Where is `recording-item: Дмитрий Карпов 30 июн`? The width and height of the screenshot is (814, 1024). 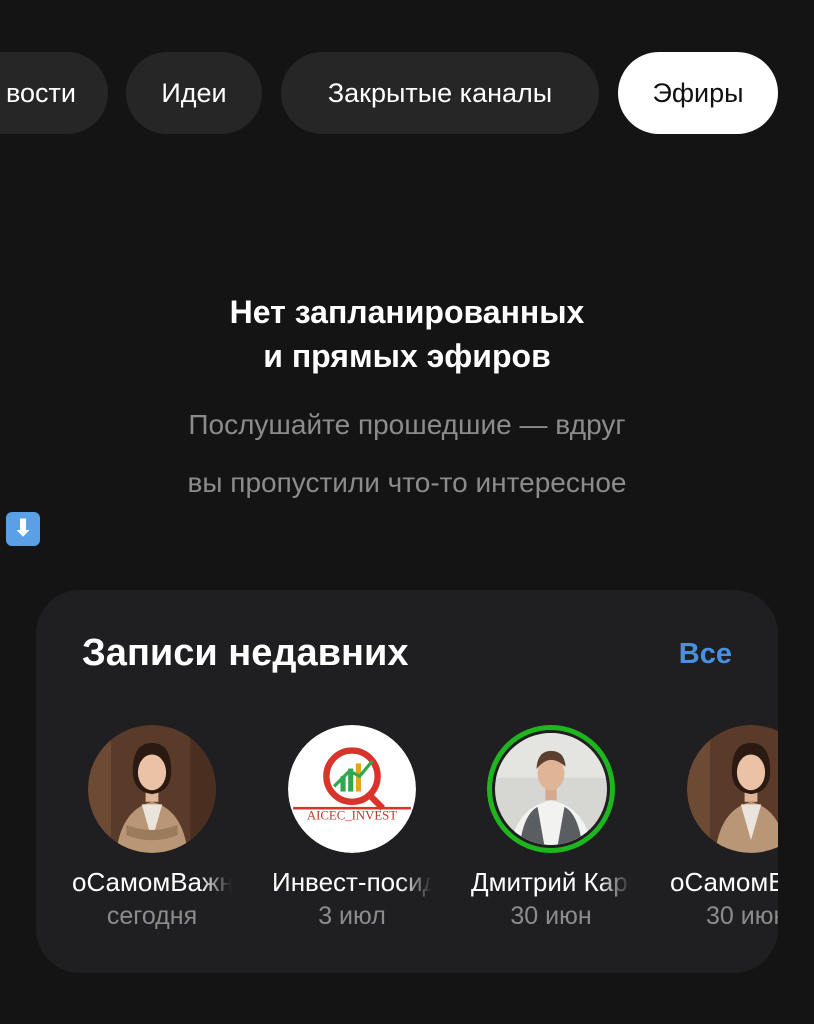 recording-item: Дмитрий Карпов 30 июн is located at coordinates (551, 828).